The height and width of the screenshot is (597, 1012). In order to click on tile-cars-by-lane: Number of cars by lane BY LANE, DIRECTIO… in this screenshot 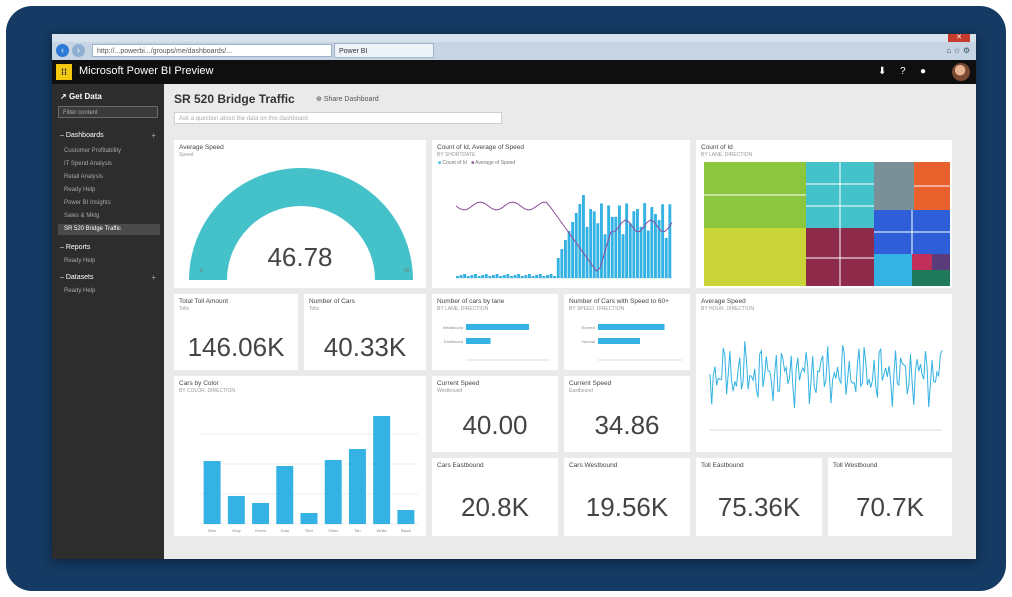, I will do `click(495, 332)`.